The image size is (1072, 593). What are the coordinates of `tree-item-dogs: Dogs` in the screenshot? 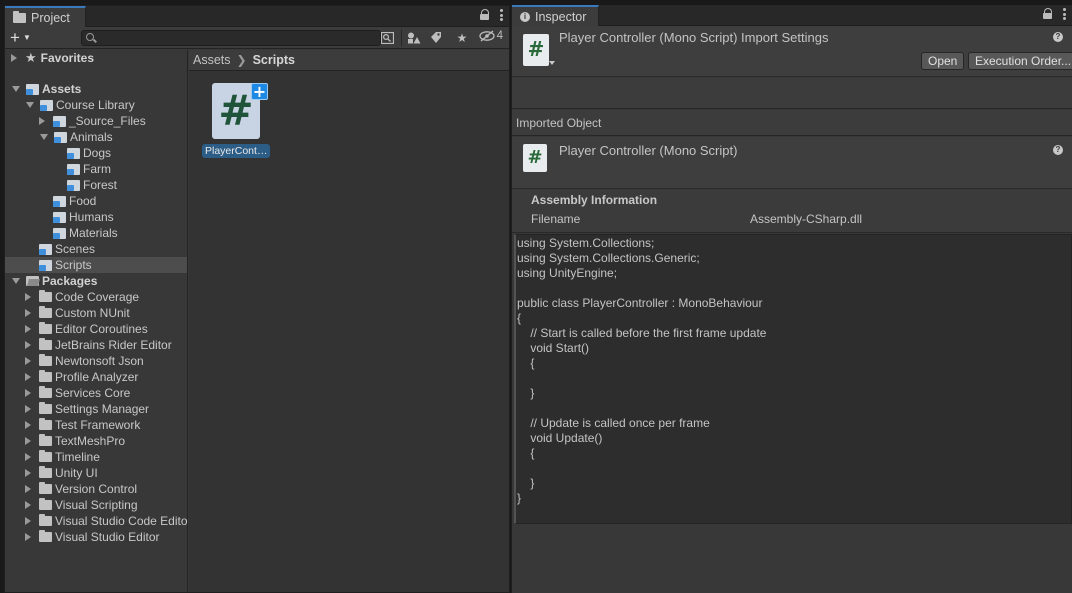 It's located at (96, 153).